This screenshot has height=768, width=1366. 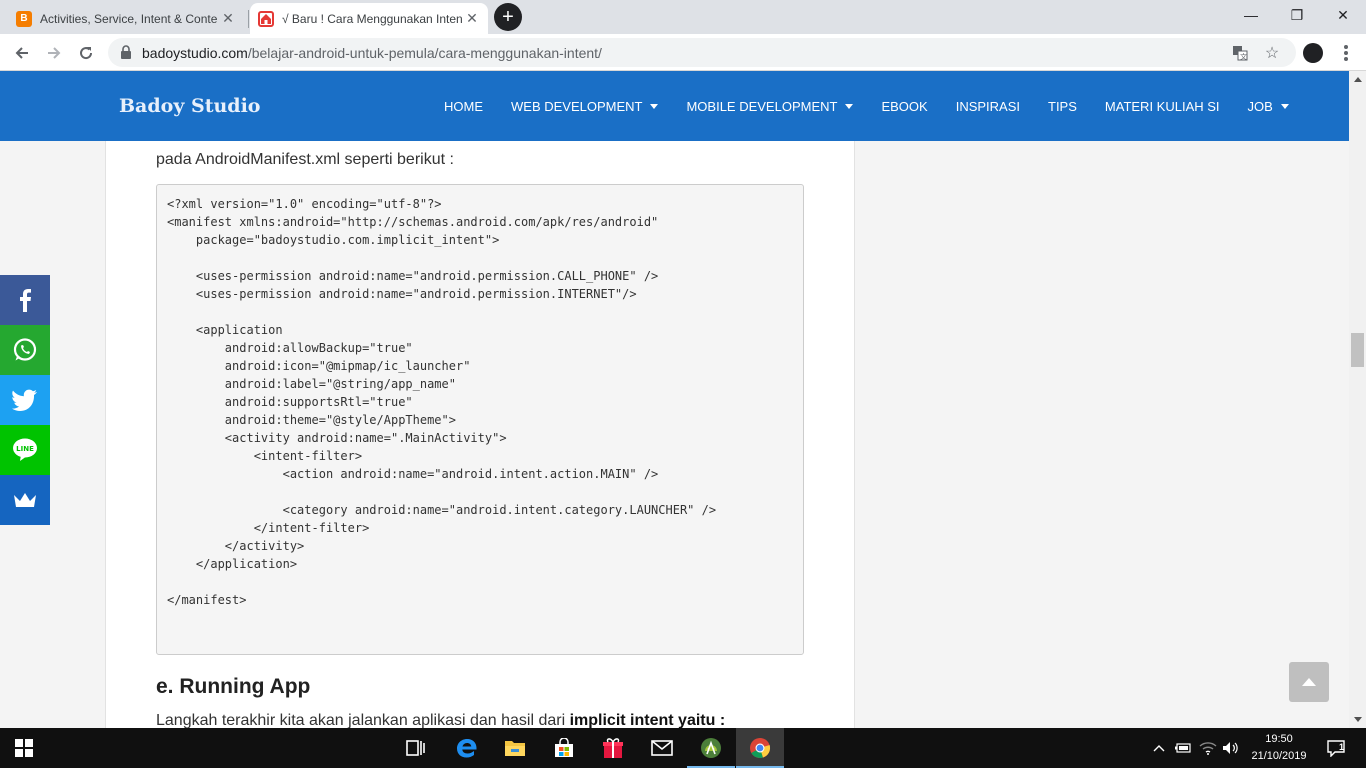 I want to click on nav-label: HOME, so click(x=463, y=106).